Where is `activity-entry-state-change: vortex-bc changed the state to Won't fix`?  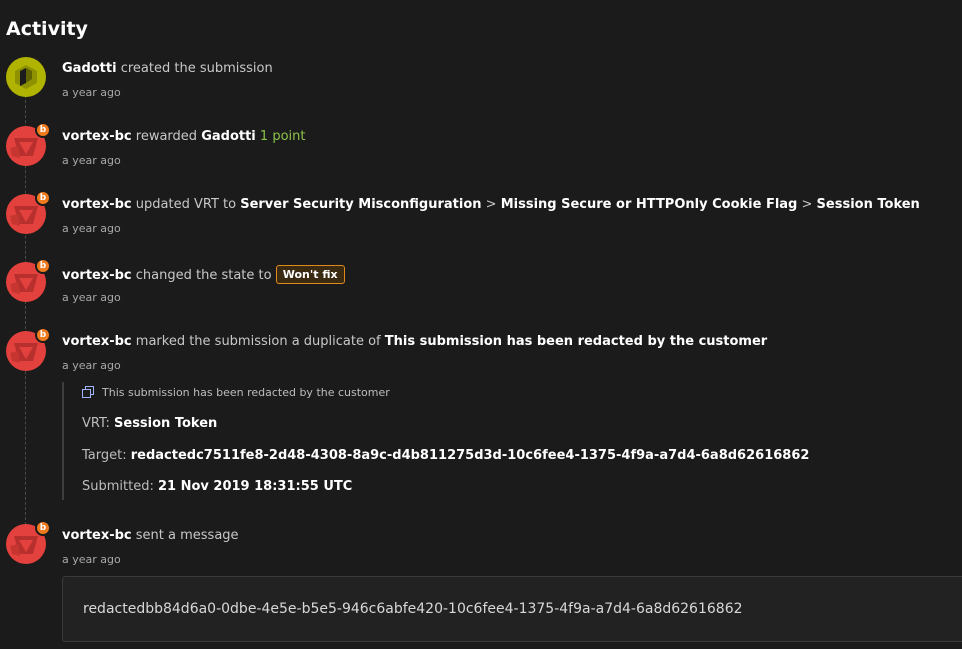
activity-entry-state-change: vortex-bc changed the state to Won't fix is located at coordinates (203, 274).